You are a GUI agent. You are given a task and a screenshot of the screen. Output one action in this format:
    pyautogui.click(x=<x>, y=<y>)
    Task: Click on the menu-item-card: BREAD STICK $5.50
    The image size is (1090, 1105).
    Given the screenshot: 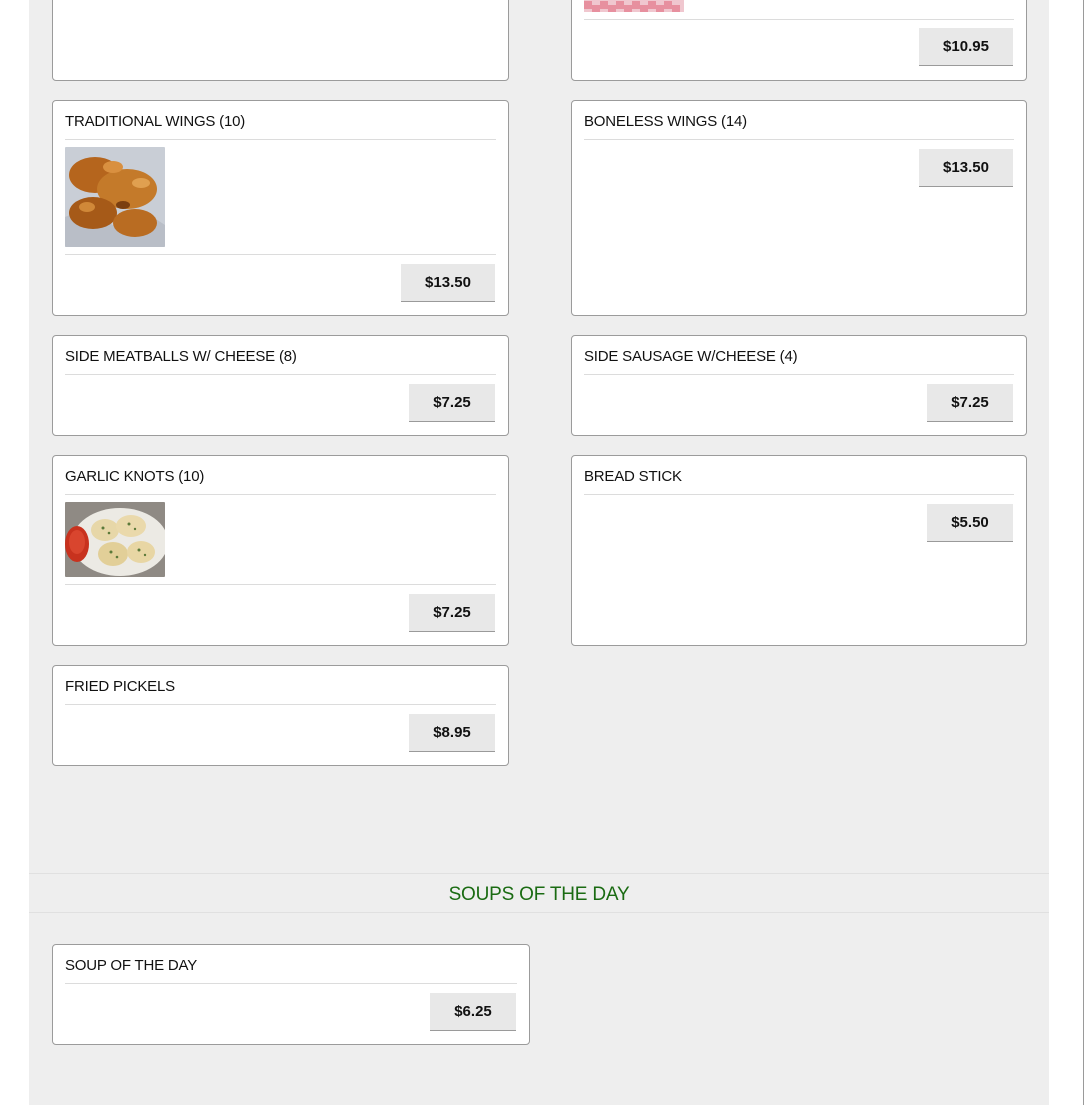 What is the action you would take?
    pyautogui.click(x=799, y=550)
    